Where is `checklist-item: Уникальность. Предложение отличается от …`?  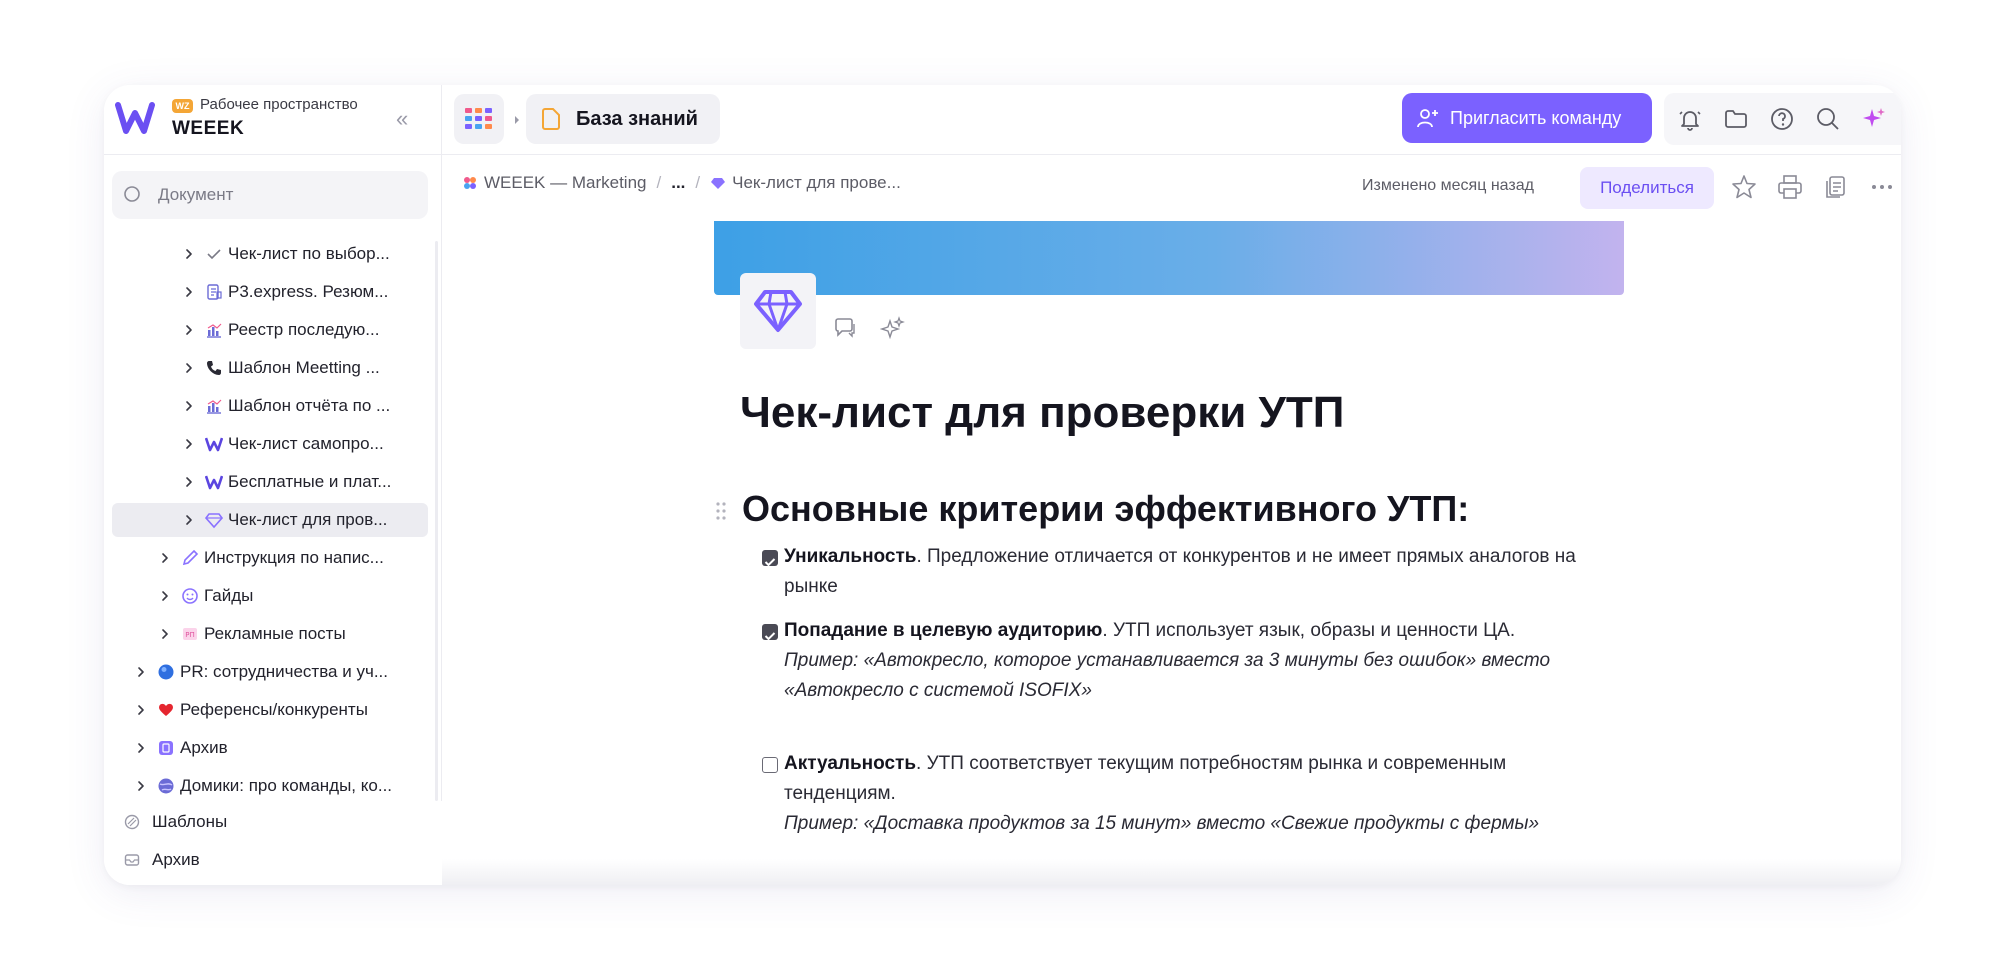 checklist-item: Уникальность. Предложение отличается от … is located at coordinates (1183, 572).